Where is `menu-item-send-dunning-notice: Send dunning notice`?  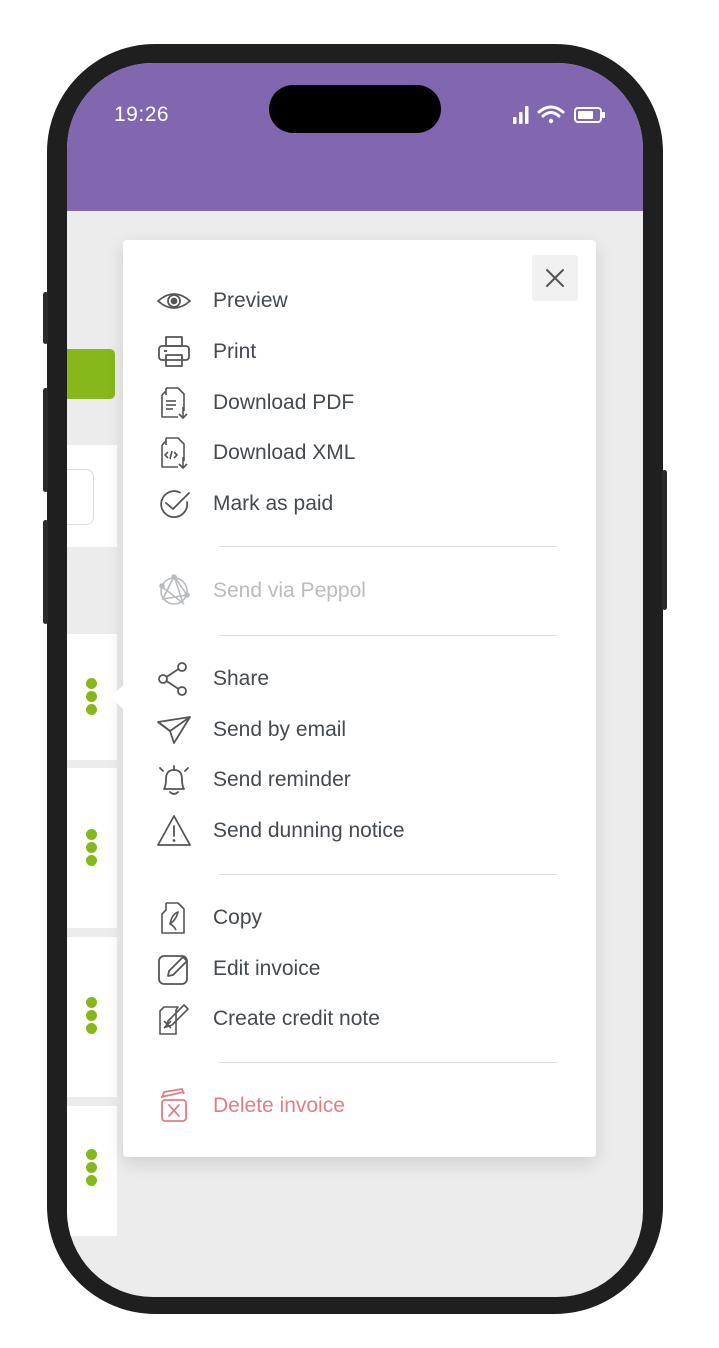 menu-item-send-dunning-notice: Send dunning notice is located at coordinates (280, 831).